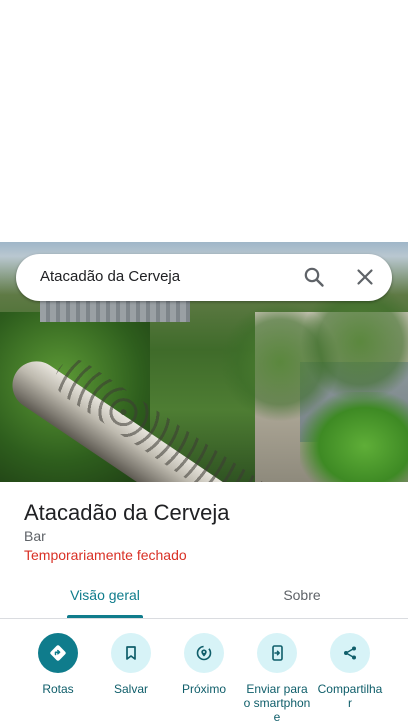 This screenshot has height=724, width=408. What do you see at coordinates (58, 689) in the screenshot?
I see `directions-label: Rotas` at bounding box center [58, 689].